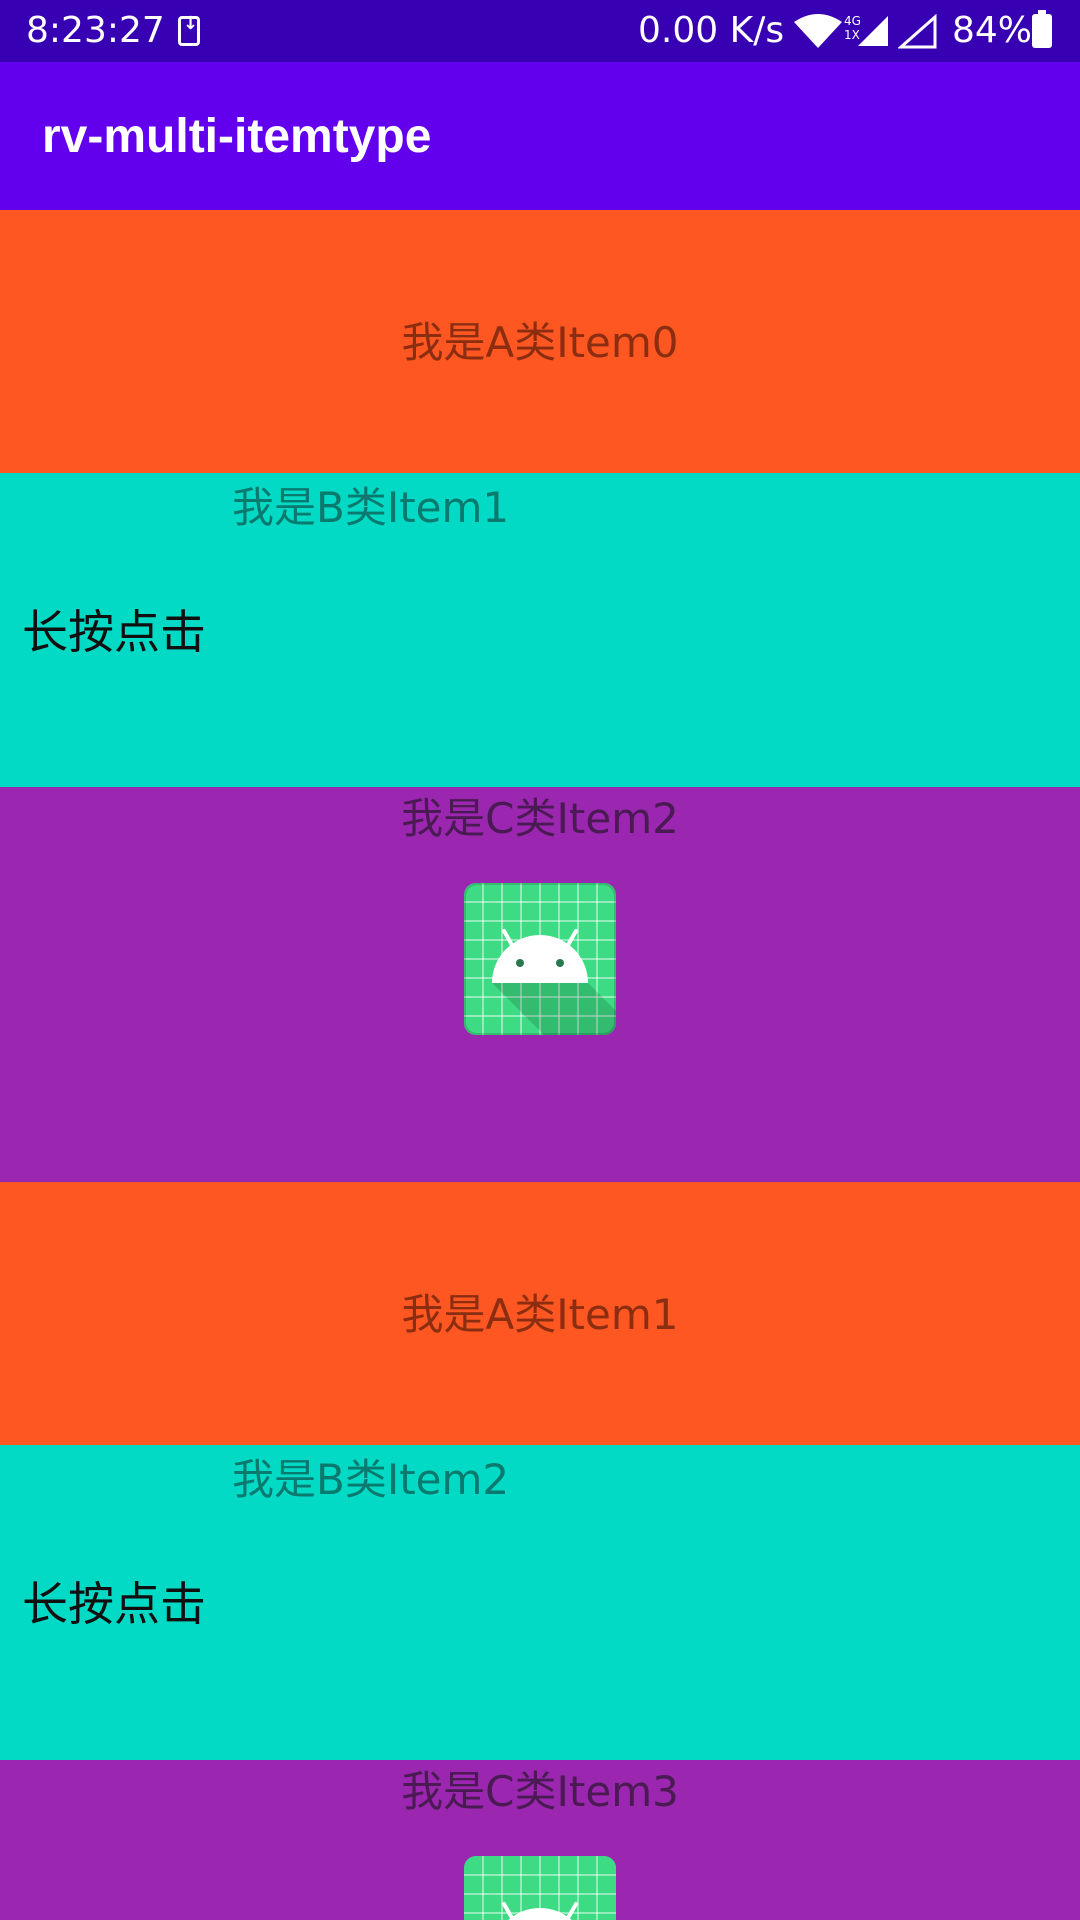  What do you see at coordinates (992, 30) in the screenshot?
I see `battery-percentage: 84%` at bounding box center [992, 30].